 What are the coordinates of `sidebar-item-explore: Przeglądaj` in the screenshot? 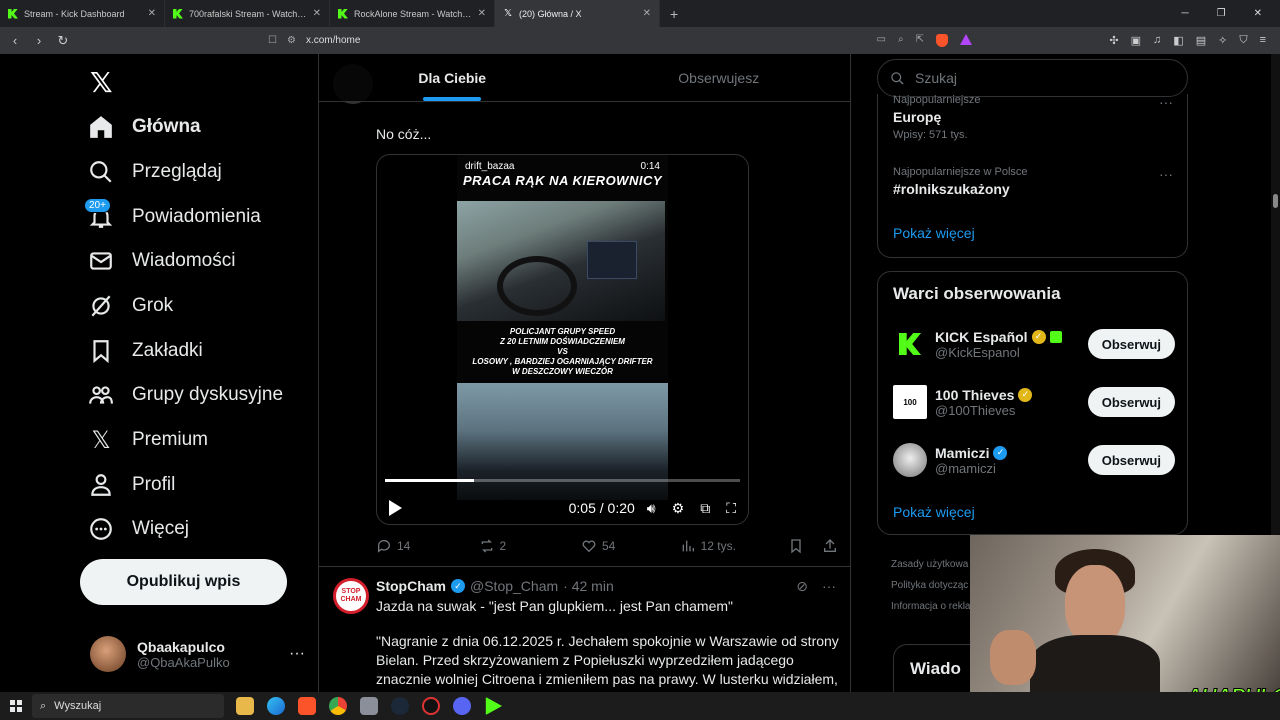 It's located at (155, 172).